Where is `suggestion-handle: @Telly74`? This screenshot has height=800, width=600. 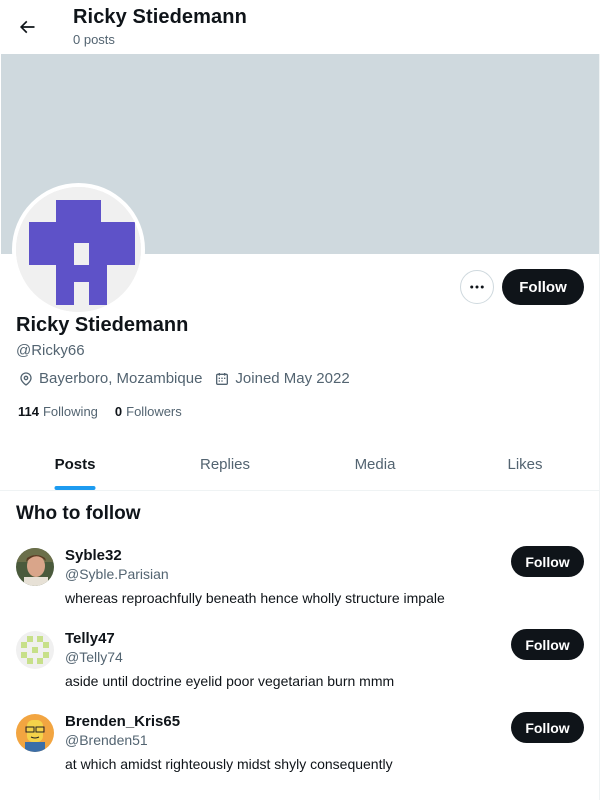 suggestion-handle: @Telly74 is located at coordinates (94, 657).